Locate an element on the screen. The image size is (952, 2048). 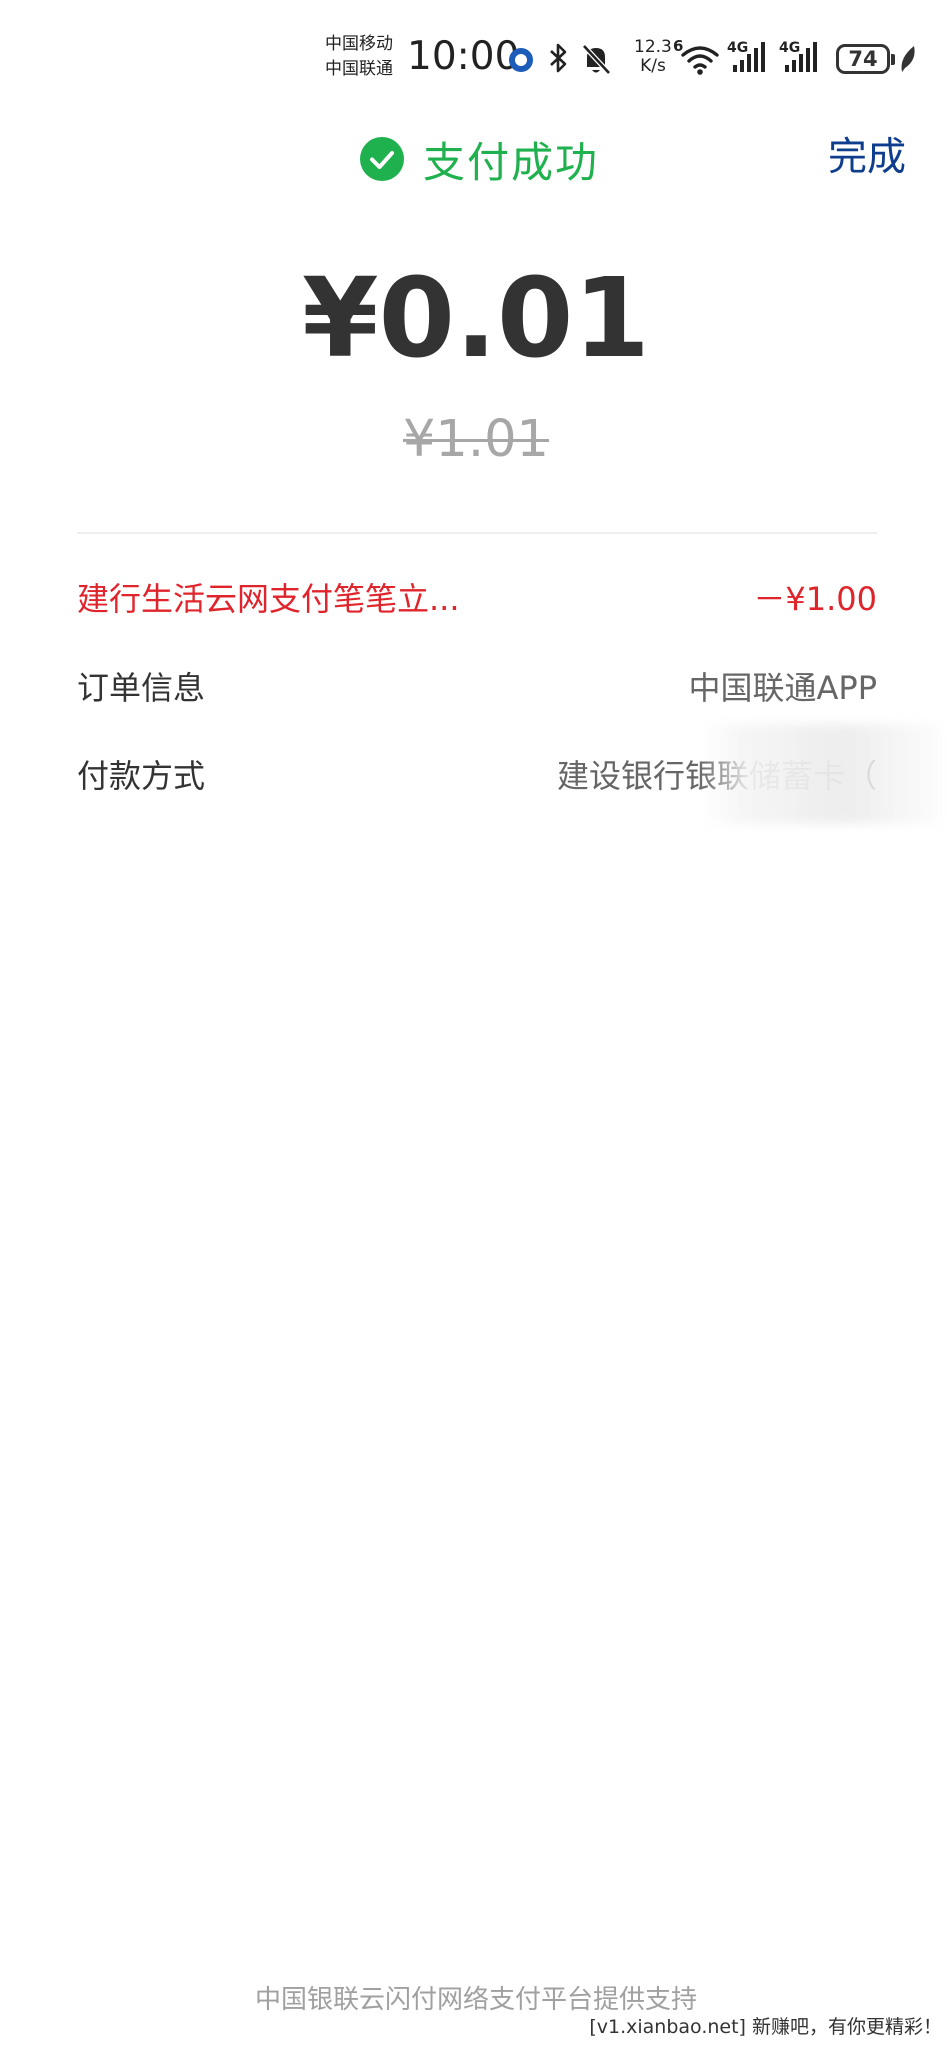
status-time: 10:00 is located at coordinates (463, 56).